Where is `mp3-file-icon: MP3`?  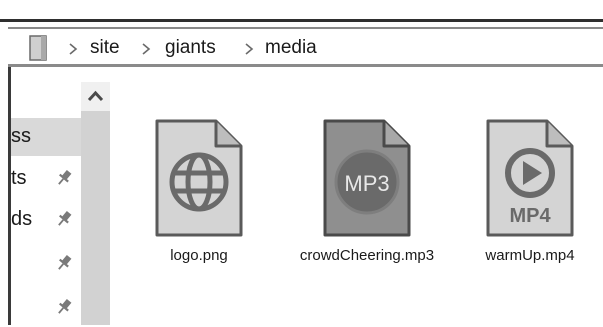
mp3-file-icon: MP3 is located at coordinates (367, 178).